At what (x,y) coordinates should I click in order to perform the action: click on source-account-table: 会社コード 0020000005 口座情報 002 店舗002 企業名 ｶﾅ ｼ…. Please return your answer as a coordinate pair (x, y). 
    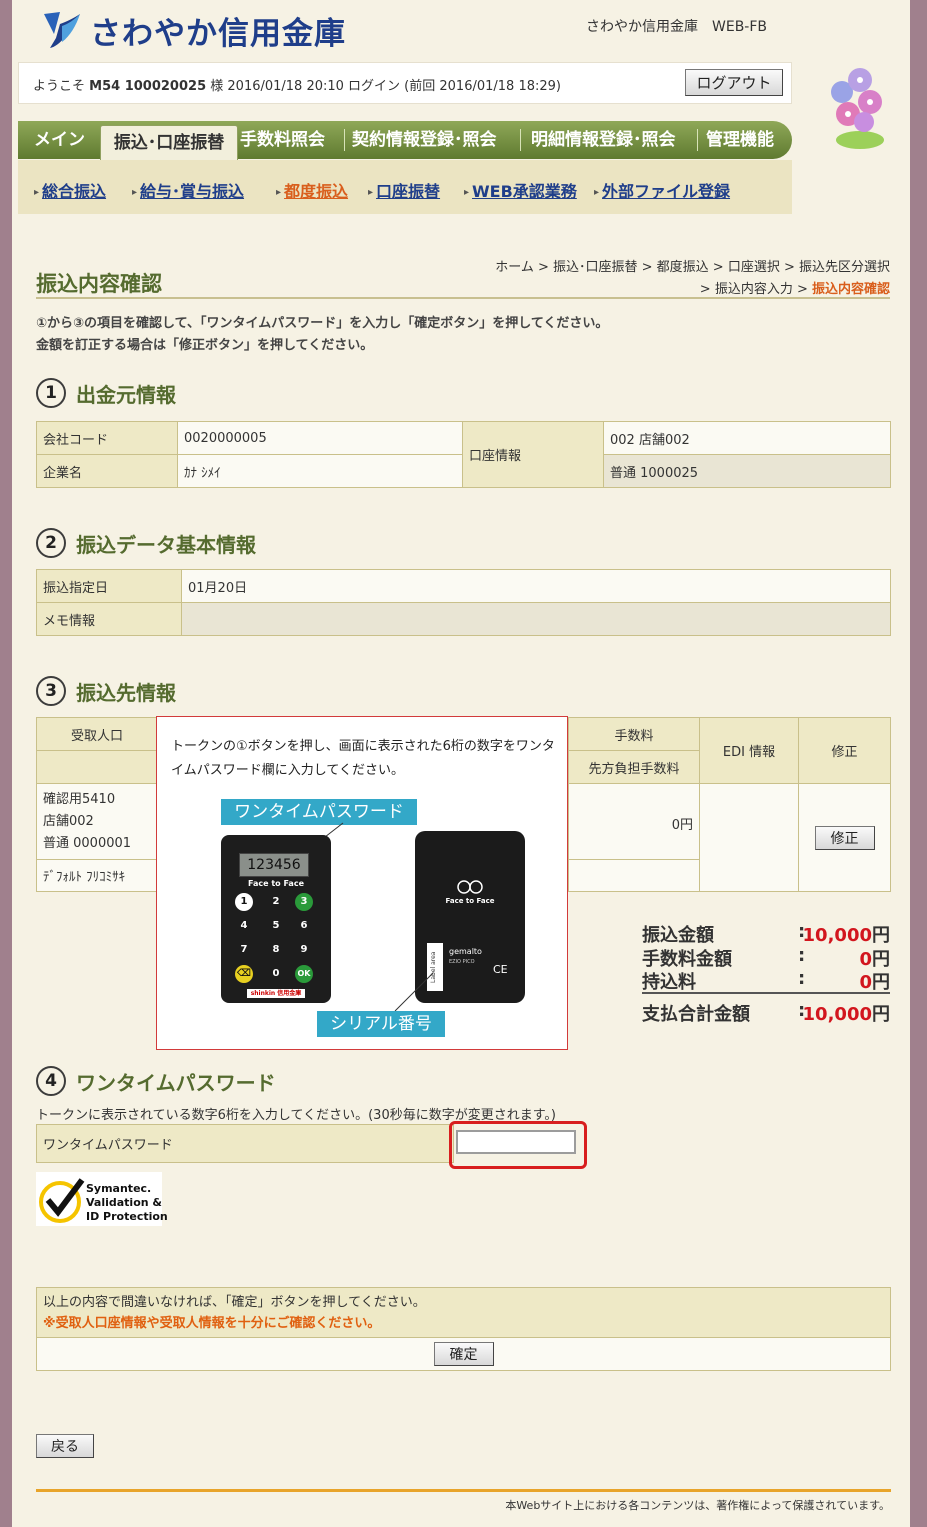
    Looking at the image, I should click on (463, 454).